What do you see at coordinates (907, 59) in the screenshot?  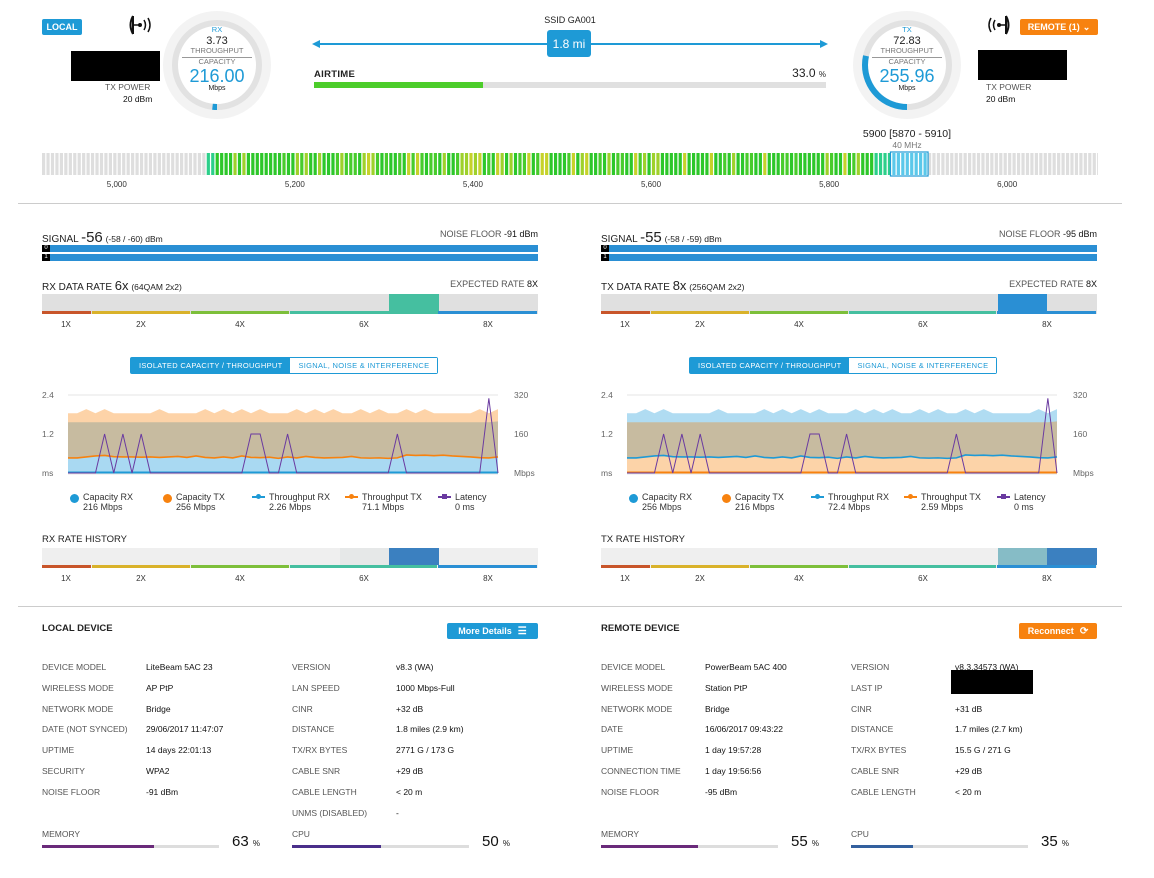 I see `tx-gauge-text: TX 72.83 THROUGHPUT CAPACITY 255.96 Mbps` at bounding box center [907, 59].